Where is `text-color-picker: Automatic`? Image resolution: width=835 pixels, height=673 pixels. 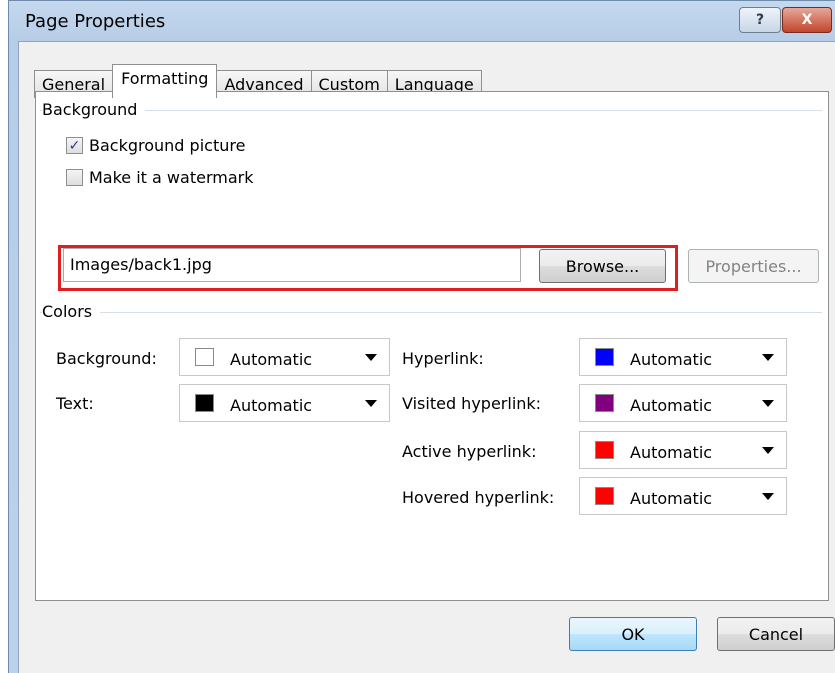 text-color-picker: Automatic is located at coordinates (284, 403).